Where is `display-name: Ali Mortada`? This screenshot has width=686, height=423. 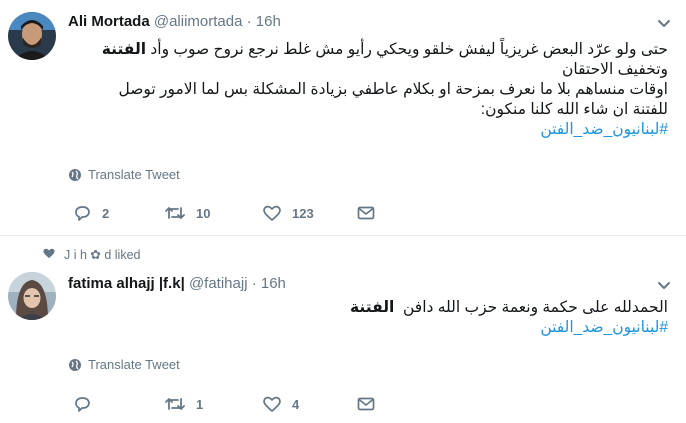
display-name: Ali Mortada is located at coordinates (109, 21).